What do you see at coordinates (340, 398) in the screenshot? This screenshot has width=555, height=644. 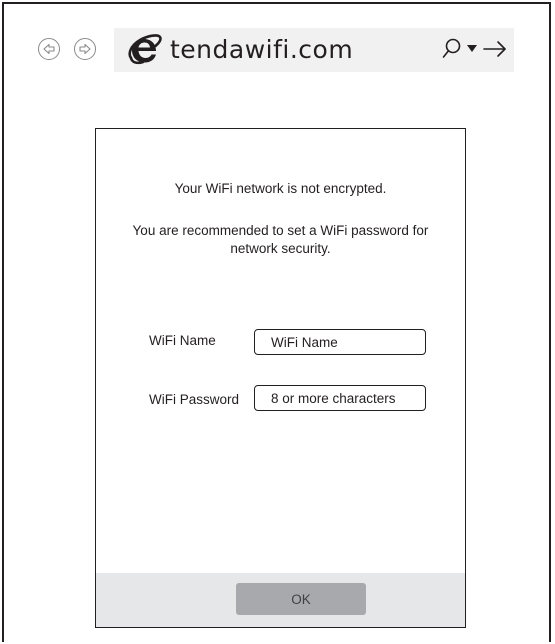 I see `wifi-password-input` at bounding box center [340, 398].